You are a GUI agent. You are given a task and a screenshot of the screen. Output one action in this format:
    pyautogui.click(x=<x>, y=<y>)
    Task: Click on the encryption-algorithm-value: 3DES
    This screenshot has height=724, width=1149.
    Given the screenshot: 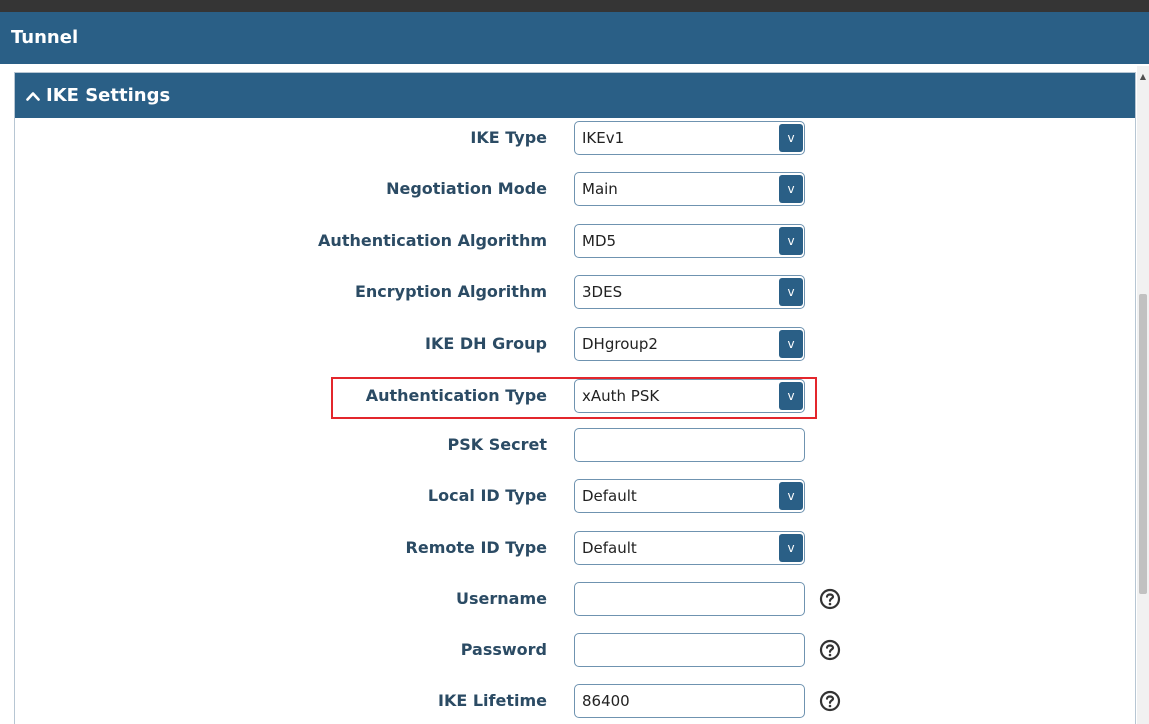 What is the action you would take?
    pyautogui.click(x=602, y=292)
    